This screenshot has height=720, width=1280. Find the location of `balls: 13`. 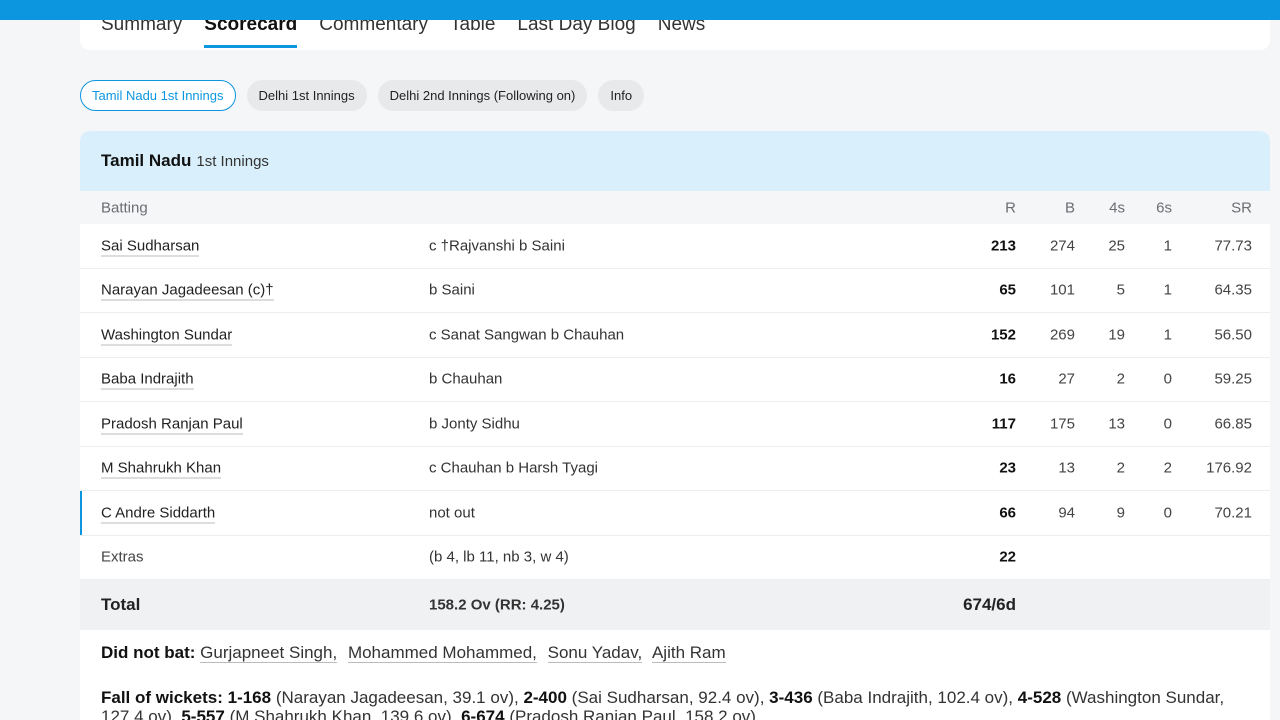

balls: 13 is located at coordinates (1066, 468).